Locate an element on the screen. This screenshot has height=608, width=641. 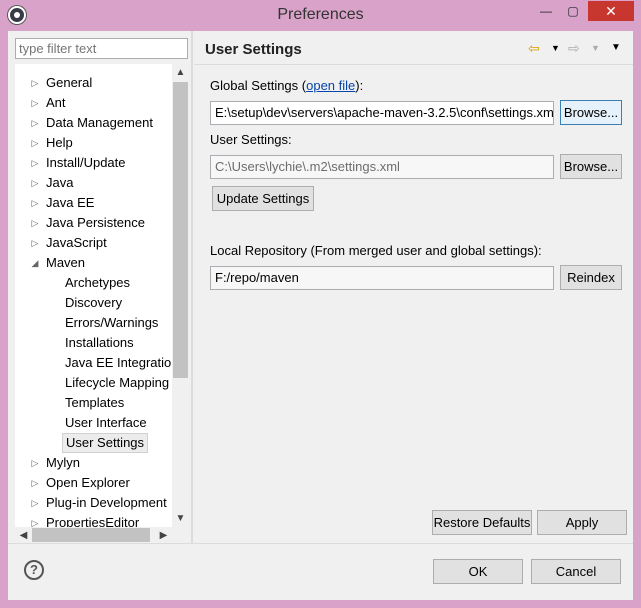
page-title: User Settings is located at coordinates (253, 49).